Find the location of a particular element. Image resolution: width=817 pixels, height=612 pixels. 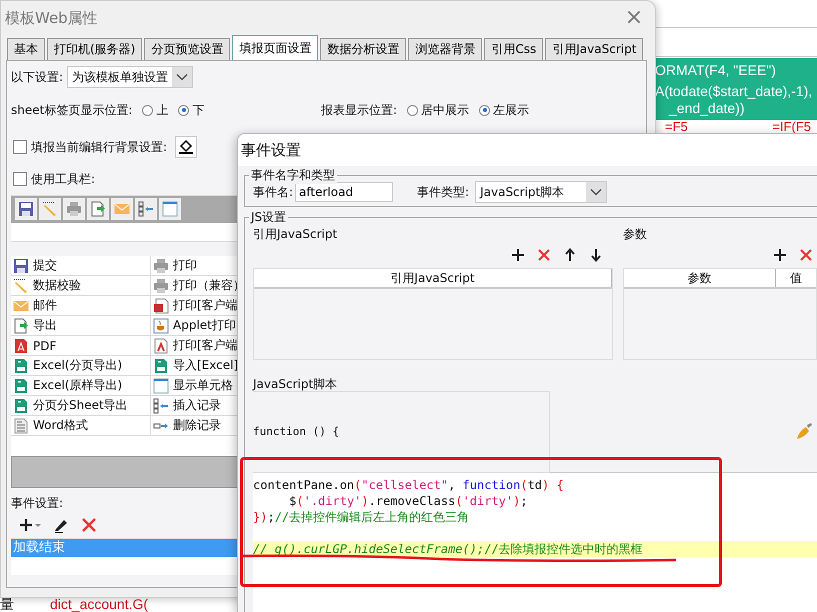

cell-text: 量 is located at coordinates (7, 604).